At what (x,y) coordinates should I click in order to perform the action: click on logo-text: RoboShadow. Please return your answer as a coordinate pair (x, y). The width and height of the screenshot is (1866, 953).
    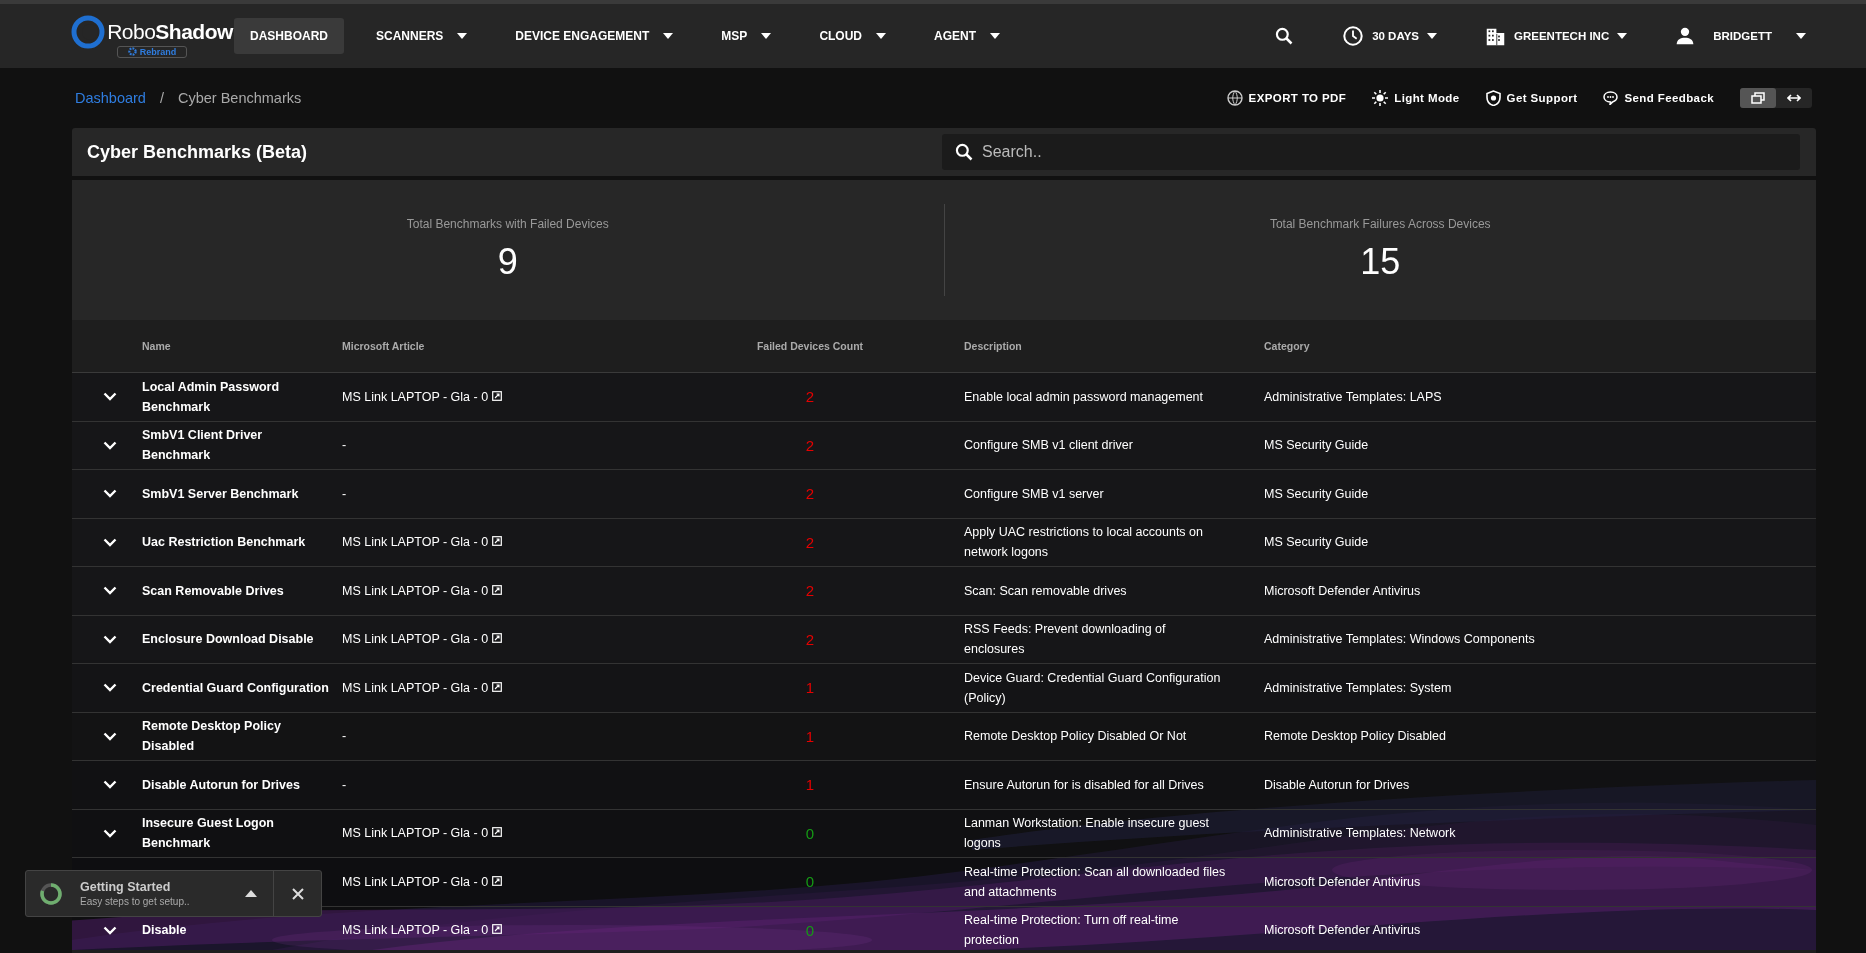
    Looking at the image, I should click on (170, 31).